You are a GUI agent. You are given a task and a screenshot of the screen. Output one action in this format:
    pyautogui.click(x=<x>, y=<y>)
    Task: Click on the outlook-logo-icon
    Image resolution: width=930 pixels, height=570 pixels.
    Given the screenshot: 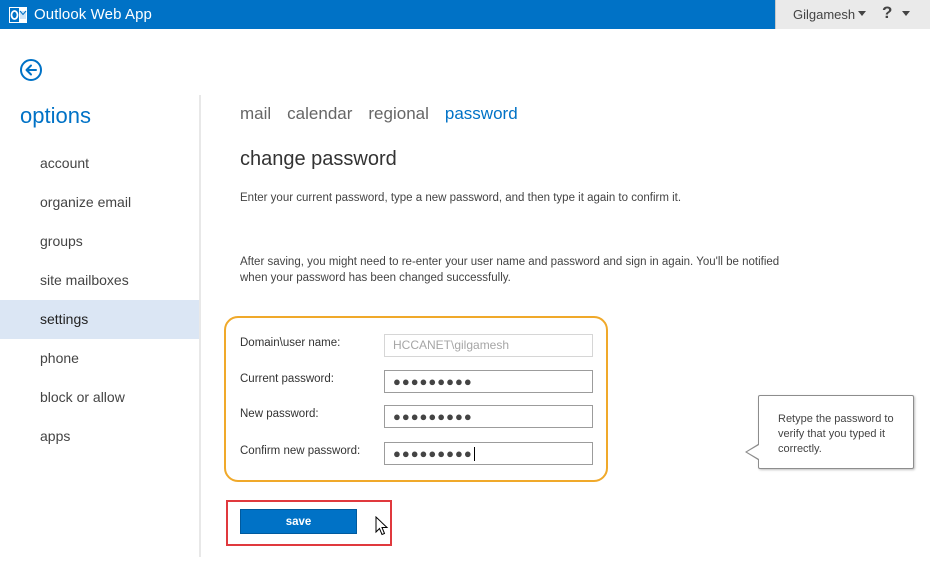 What is the action you would take?
    pyautogui.click(x=18, y=14)
    